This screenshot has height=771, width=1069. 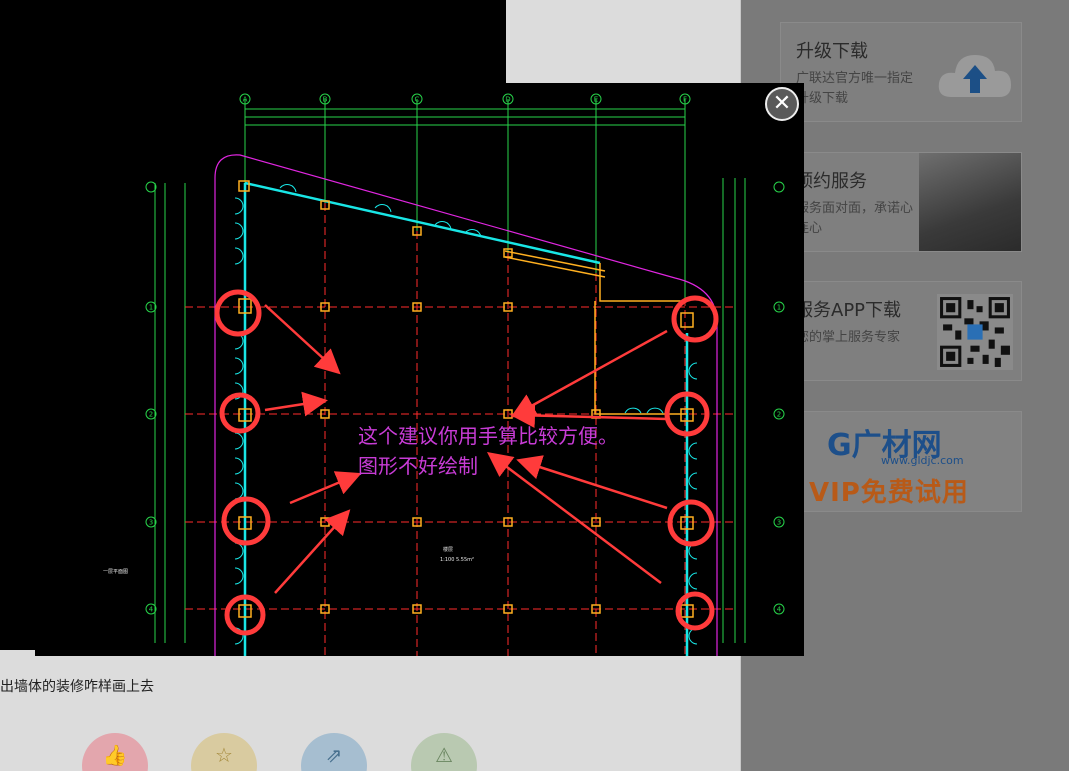 I want to click on axis-label-top: A, so click(x=245, y=100).